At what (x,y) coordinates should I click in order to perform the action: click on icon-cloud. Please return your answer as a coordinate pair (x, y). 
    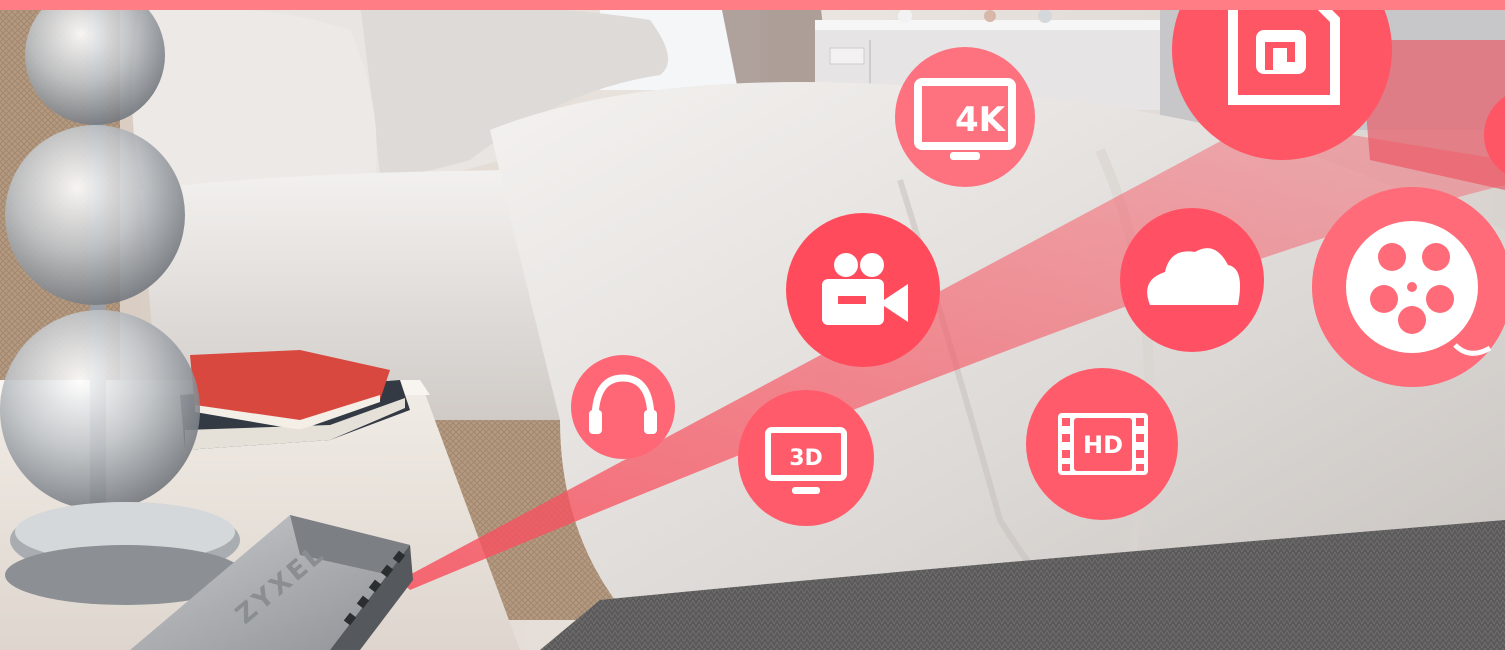
    Looking at the image, I should click on (1192, 280).